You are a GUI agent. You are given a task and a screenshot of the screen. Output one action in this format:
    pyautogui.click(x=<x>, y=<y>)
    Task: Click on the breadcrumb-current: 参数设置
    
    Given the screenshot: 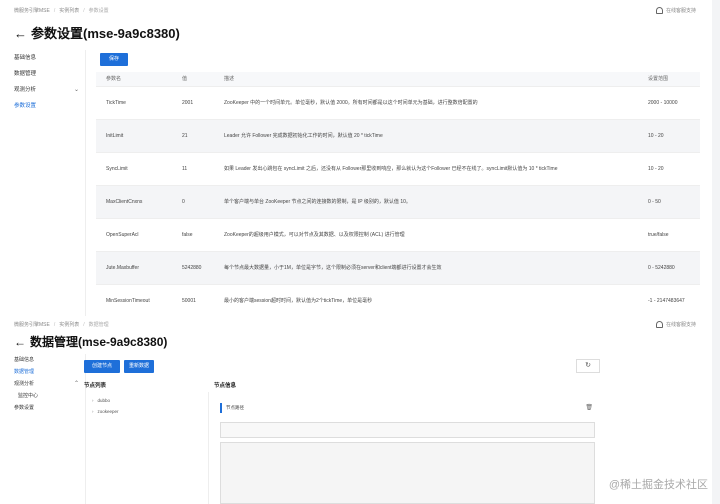 What is the action you would take?
    pyautogui.click(x=98, y=11)
    